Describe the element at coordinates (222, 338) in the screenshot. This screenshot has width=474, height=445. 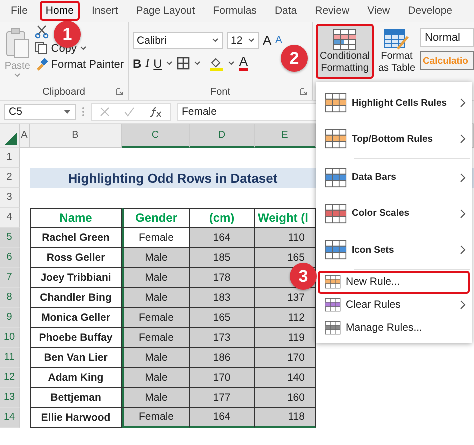
I see `table-cell: 173` at that location.